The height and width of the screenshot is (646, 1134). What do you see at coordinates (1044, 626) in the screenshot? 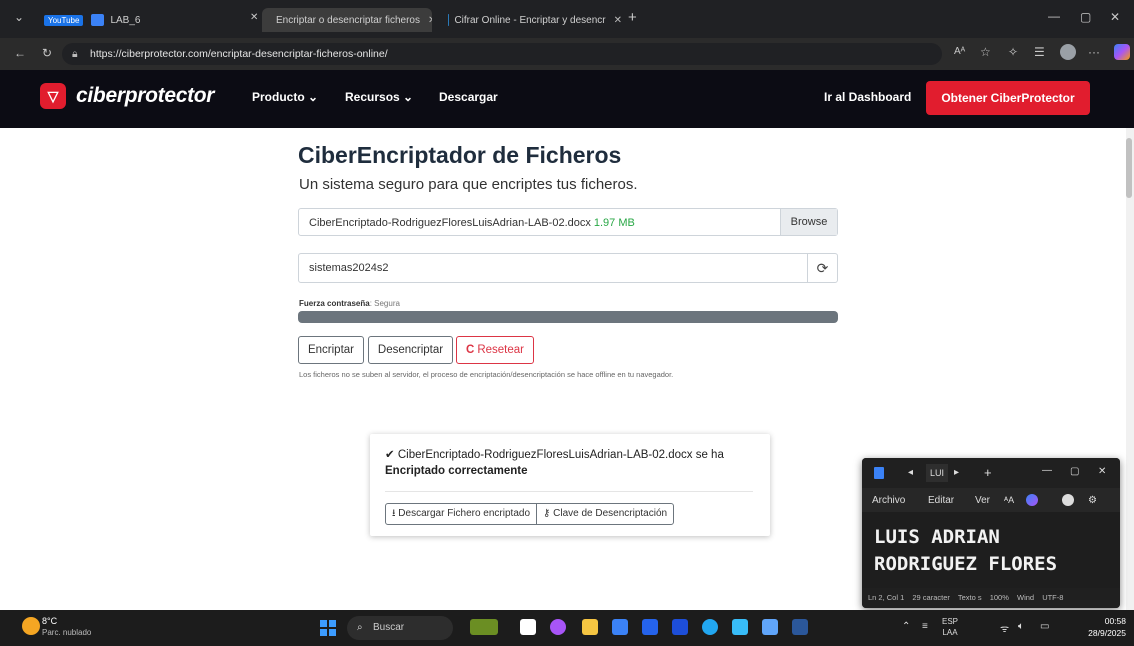
I see `battery-icon: ▭` at bounding box center [1044, 626].